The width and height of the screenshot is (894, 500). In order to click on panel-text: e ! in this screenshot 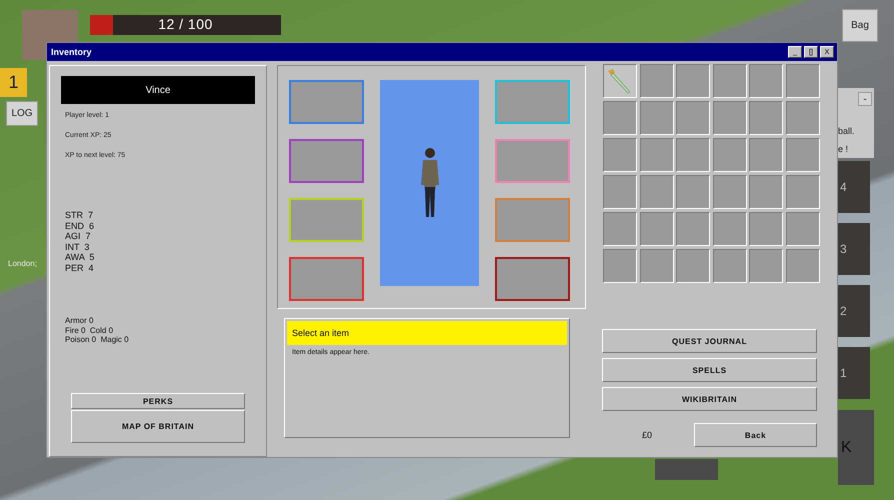, I will do `click(843, 149)`.